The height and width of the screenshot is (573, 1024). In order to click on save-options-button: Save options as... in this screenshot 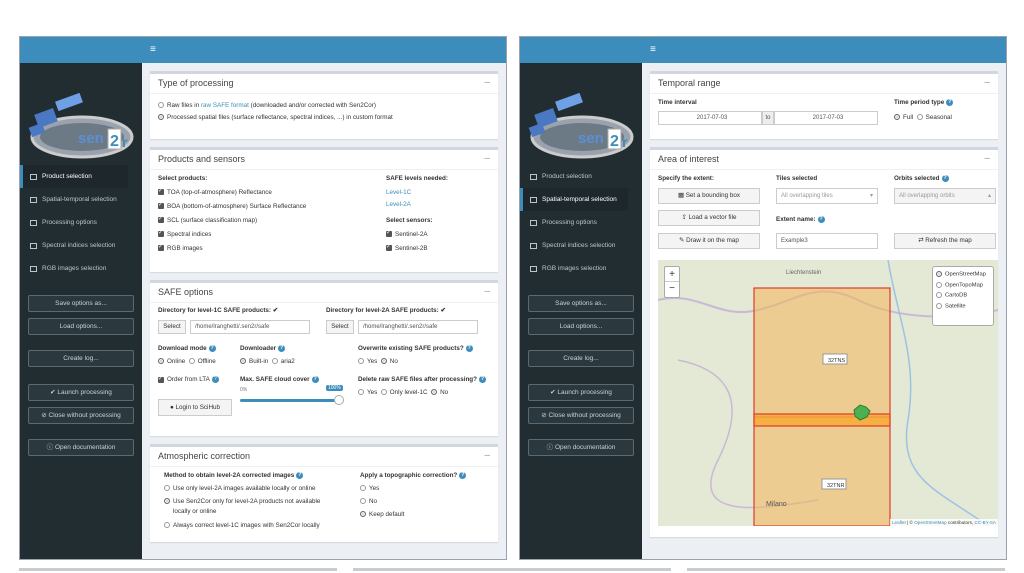, I will do `click(581, 303)`.